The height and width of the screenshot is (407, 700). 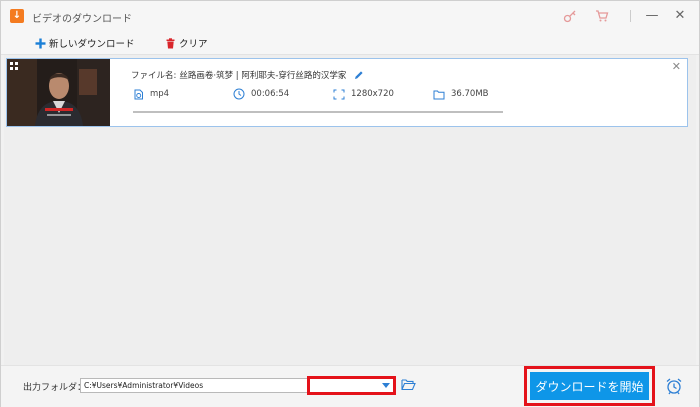 I want to click on video-format-icon, so click(x=138, y=94).